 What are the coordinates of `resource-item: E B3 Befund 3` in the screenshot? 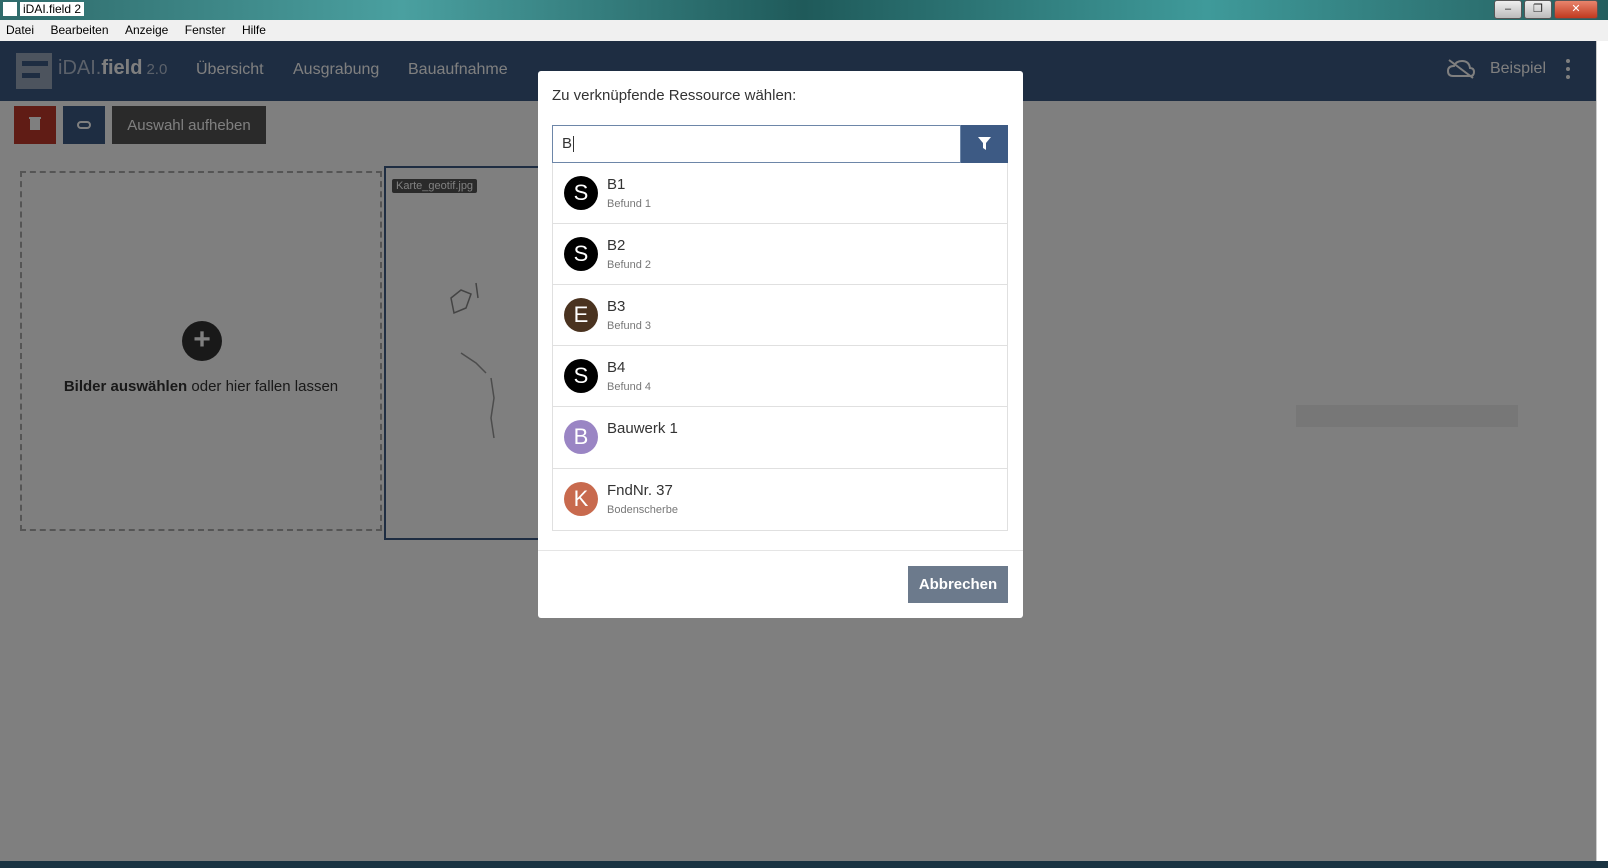 It's located at (780, 315).